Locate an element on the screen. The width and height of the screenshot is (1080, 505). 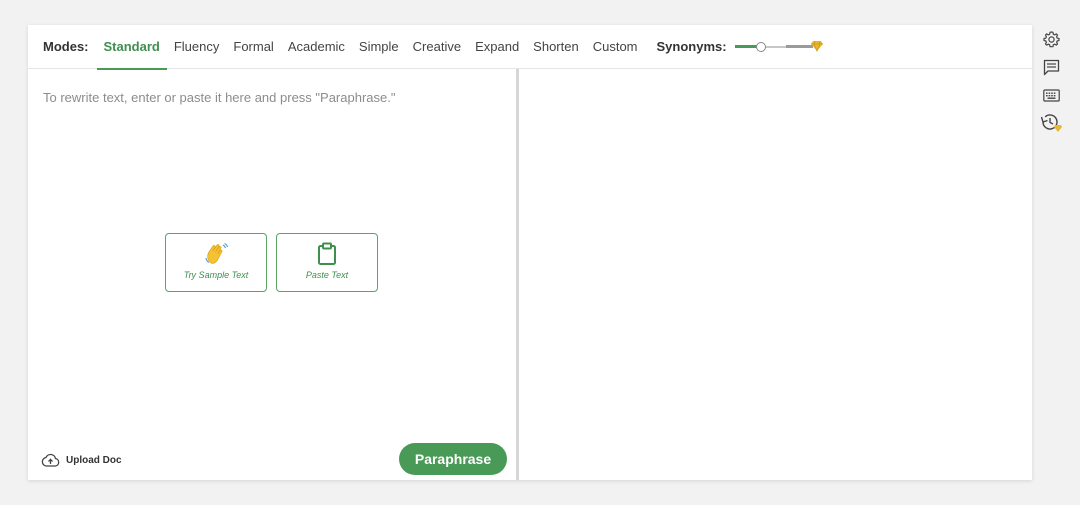
mode-tab-custom: Custom is located at coordinates (615, 47).